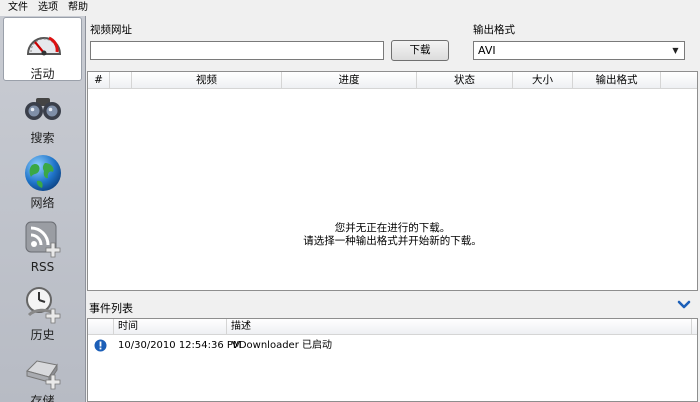 This screenshot has width=700, height=402. Describe the element at coordinates (392, 228) in the screenshot. I see `empty-message-line-1: 您并无正在进行的下载。` at that location.